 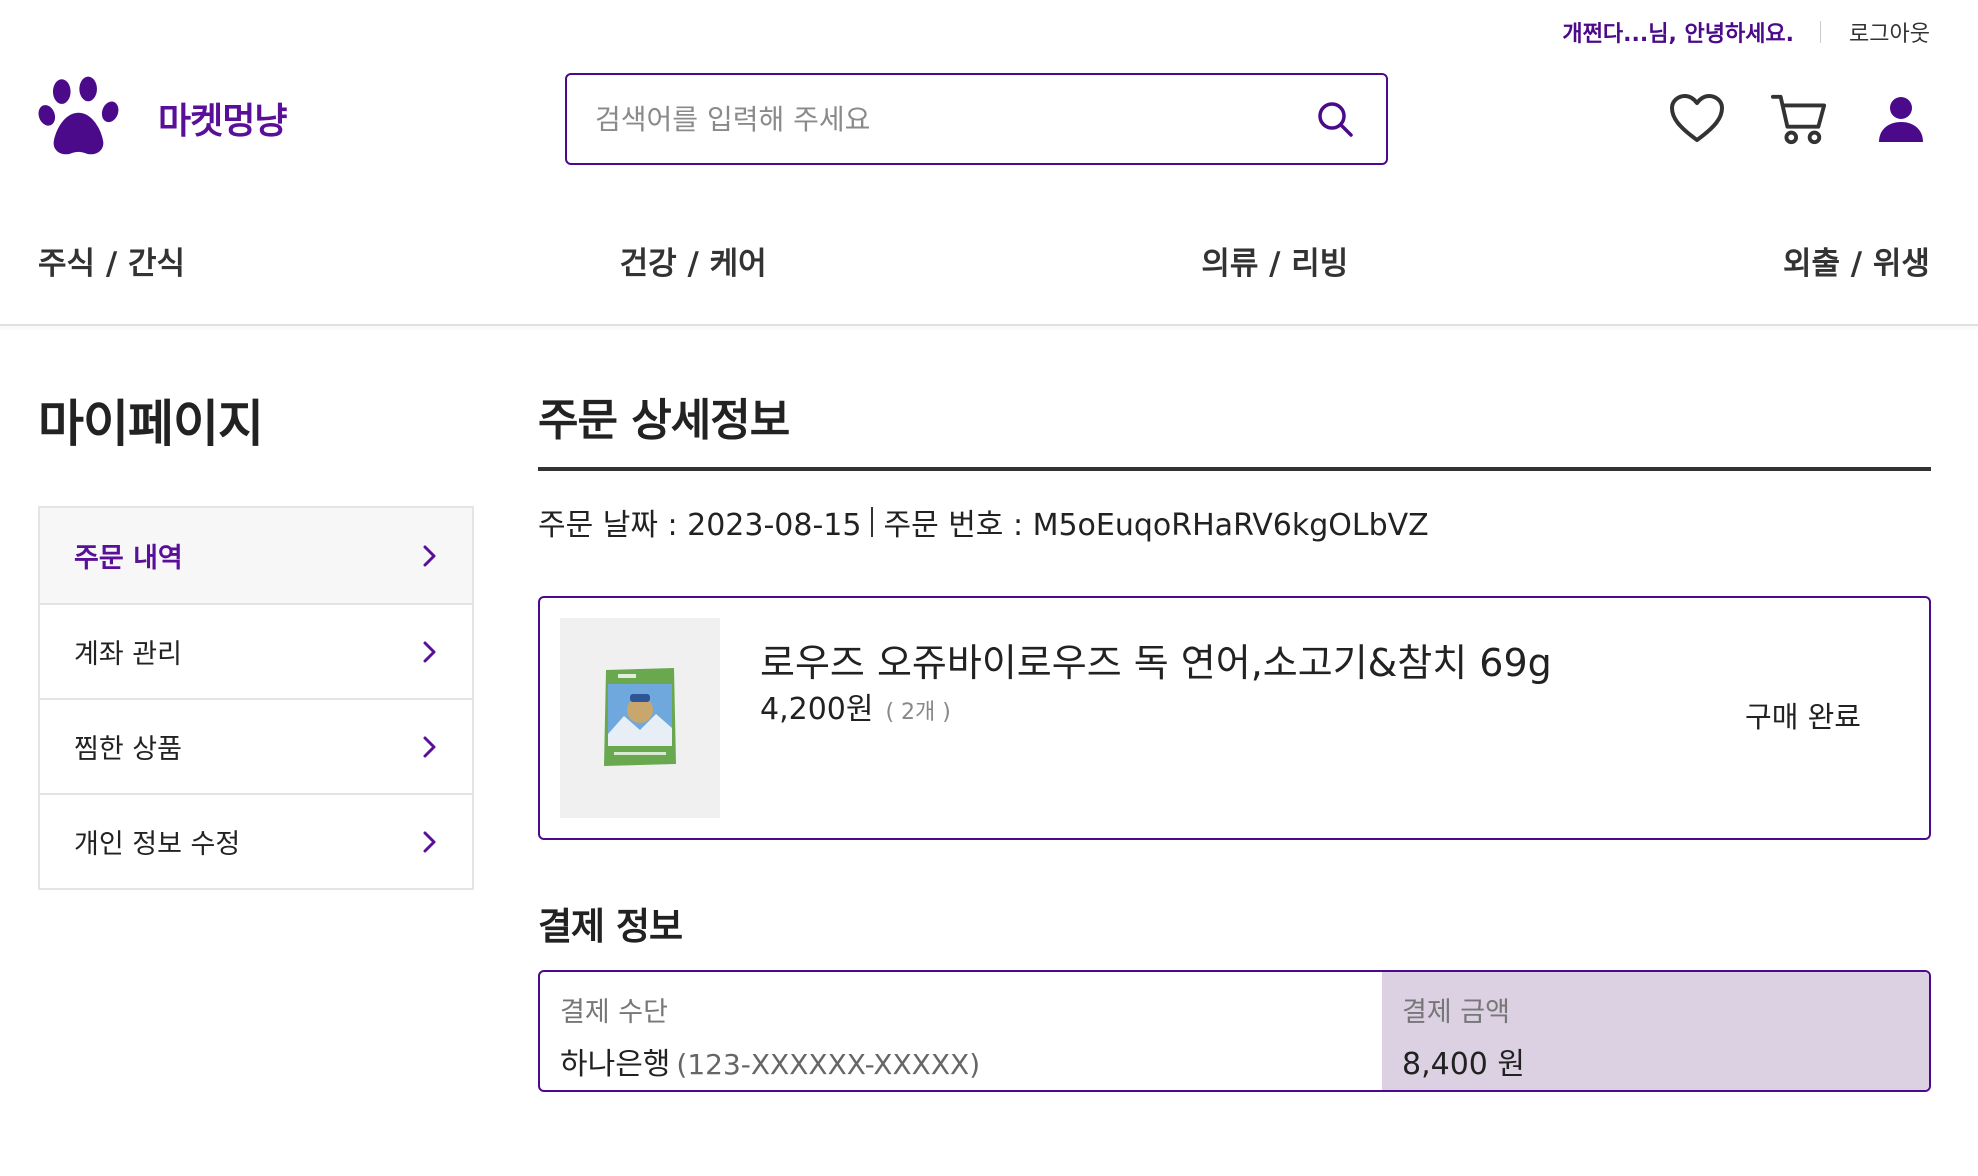 I want to click on header-divider, so click(x=989, y=325).